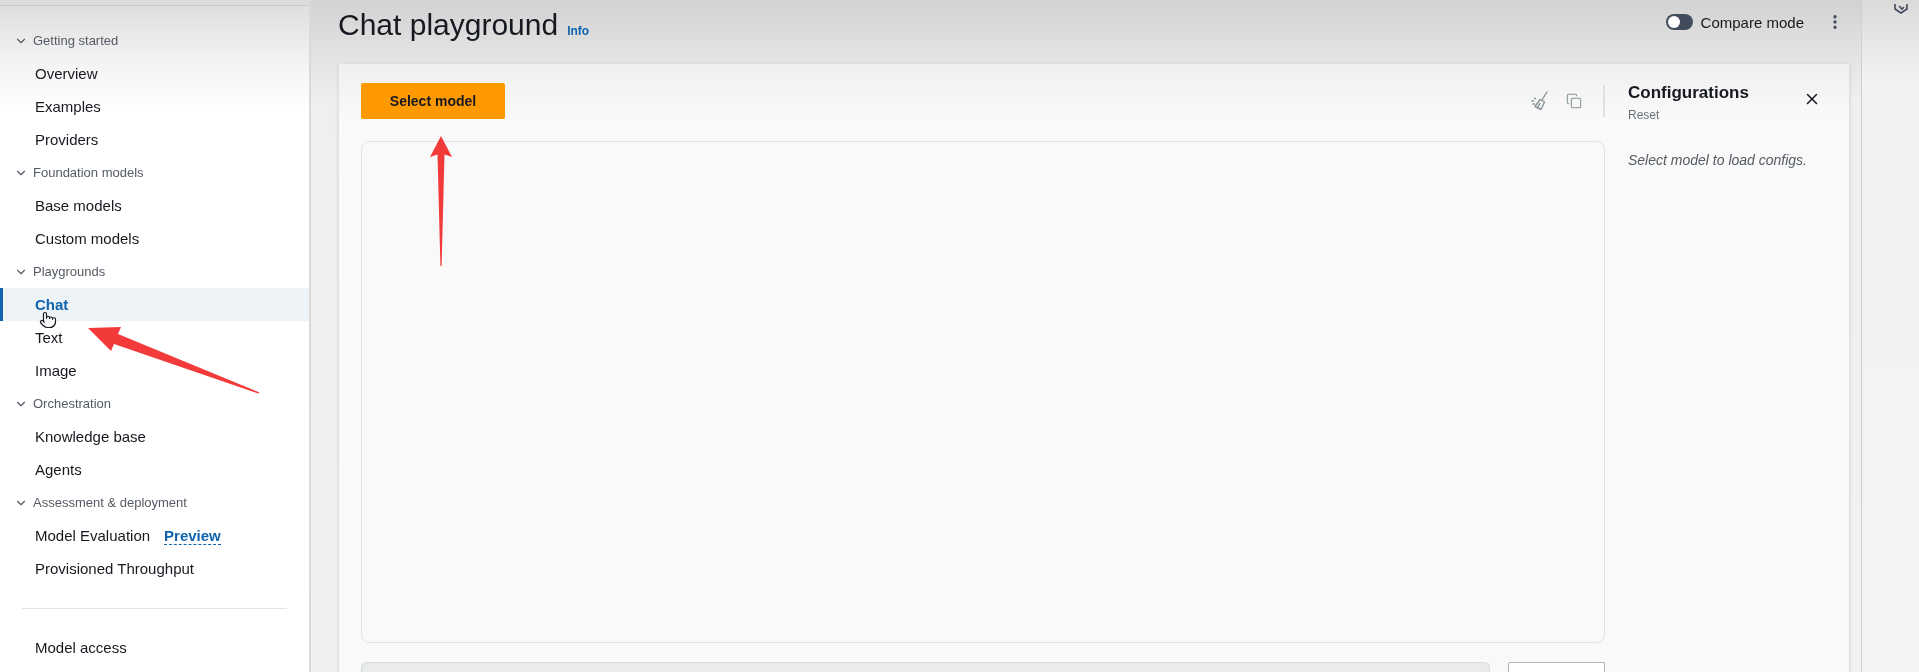 This screenshot has height=672, width=1919. I want to click on section-header: Orchestration, so click(154, 403).